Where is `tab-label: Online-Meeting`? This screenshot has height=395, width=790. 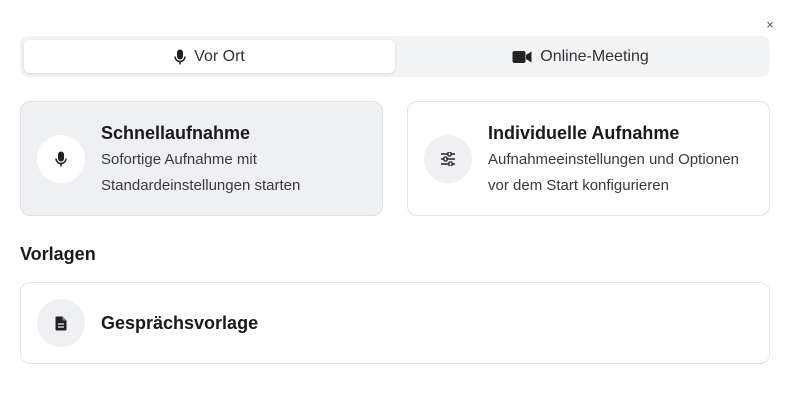
tab-label: Online-Meeting is located at coordinates (594, 56).